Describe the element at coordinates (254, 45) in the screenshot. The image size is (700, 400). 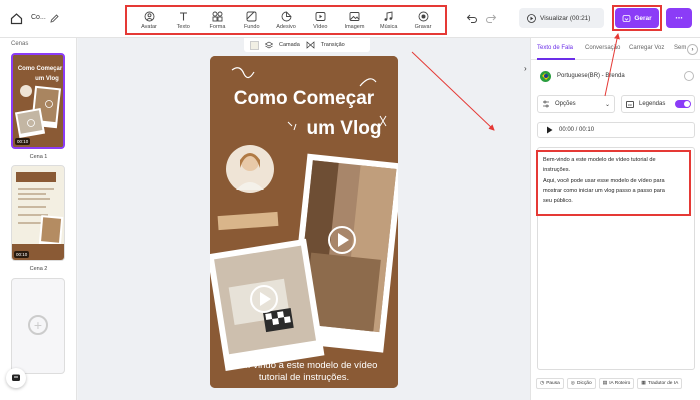
I see `background-color-swatch` at that location.